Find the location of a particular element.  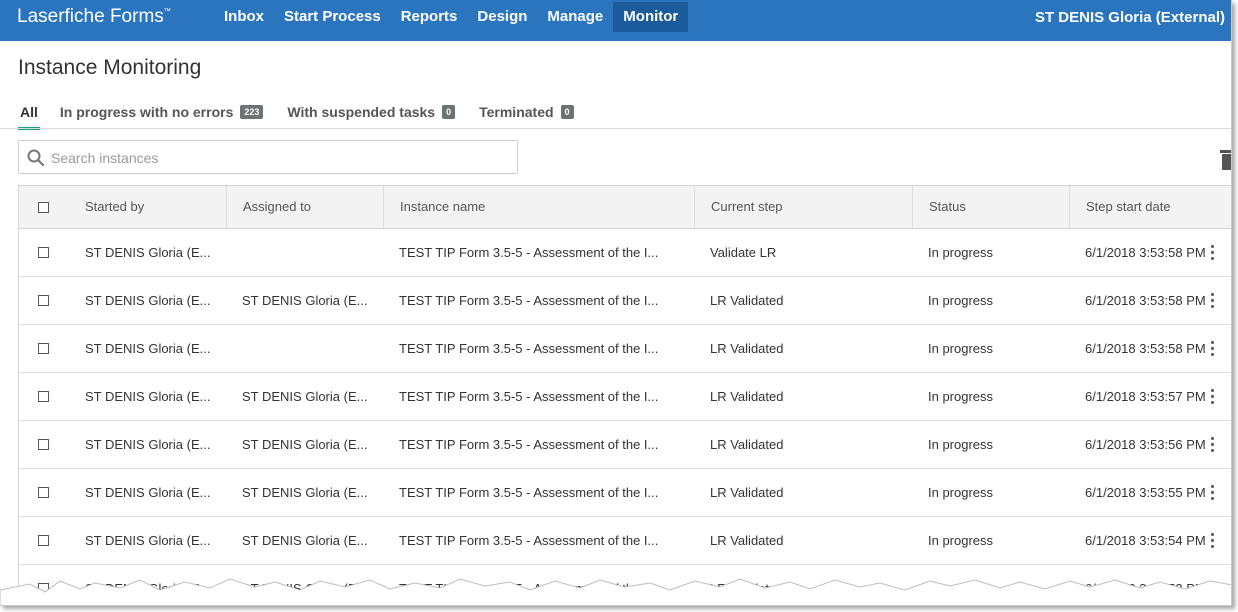

column-header-started-by: Started by is located at coordinates (147, 207).